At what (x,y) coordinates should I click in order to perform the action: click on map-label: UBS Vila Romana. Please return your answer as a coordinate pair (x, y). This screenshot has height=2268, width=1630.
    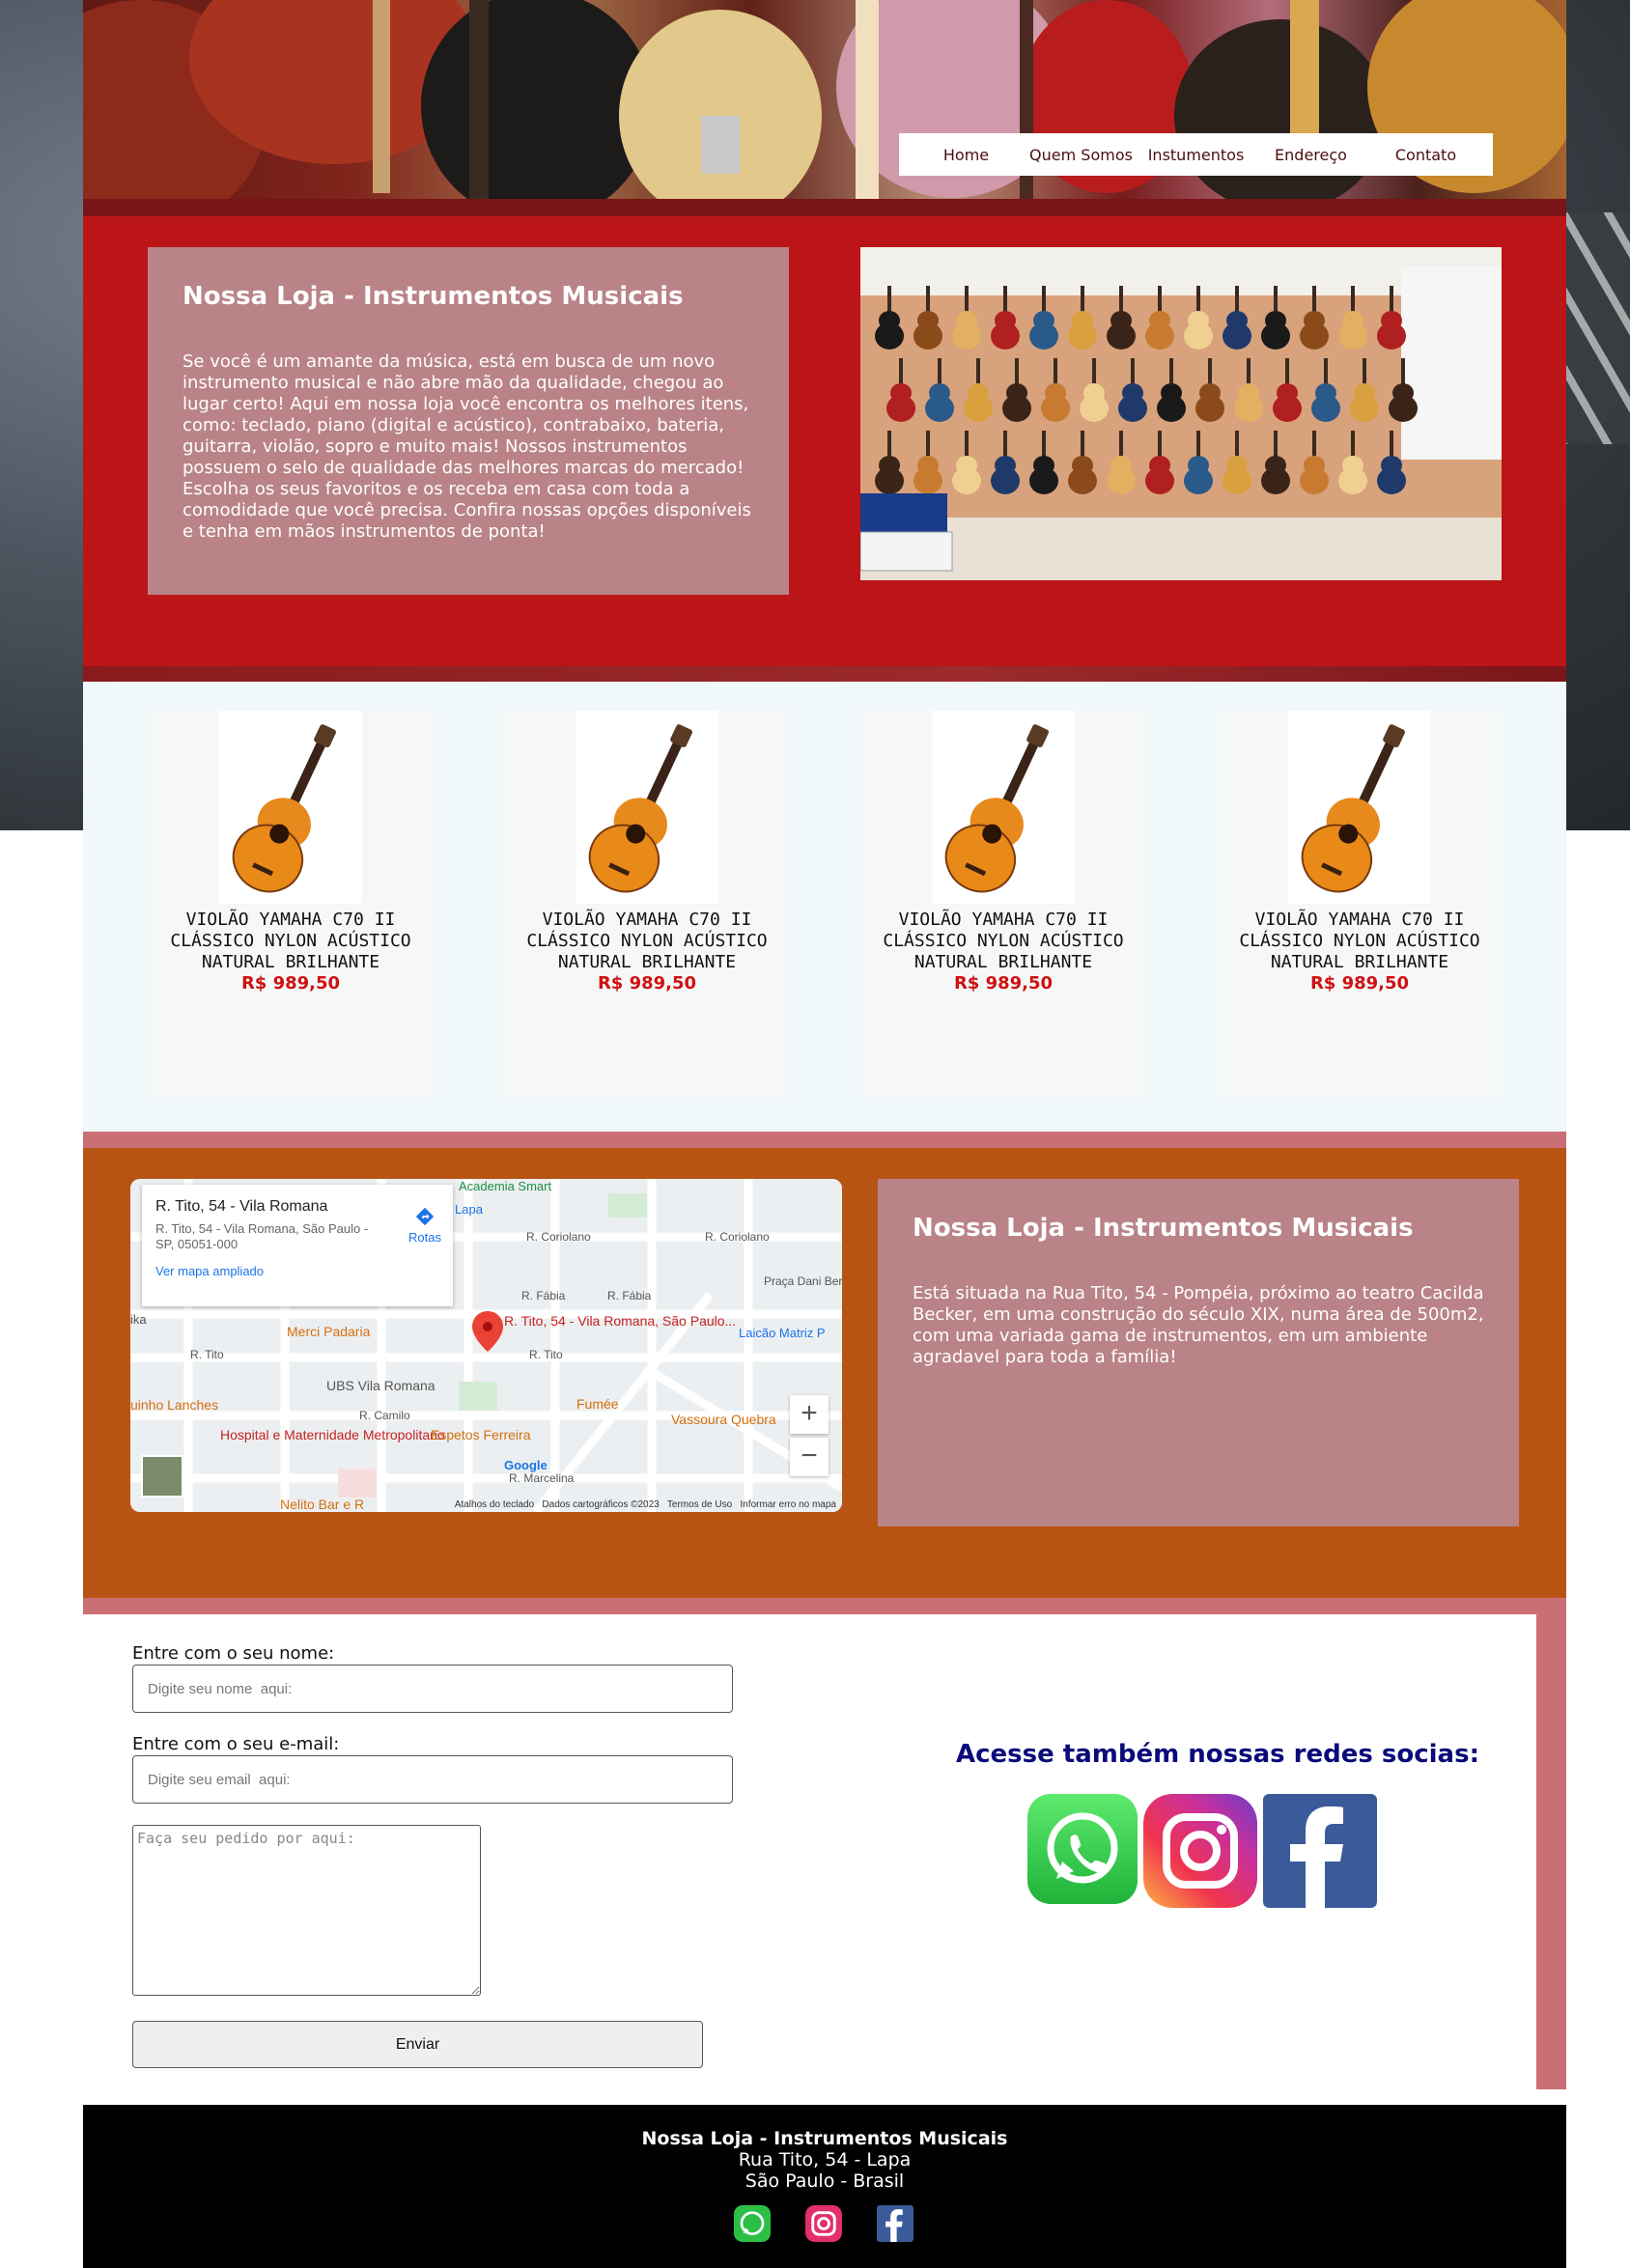
    Looking at the image, I should click on (381, 1385).